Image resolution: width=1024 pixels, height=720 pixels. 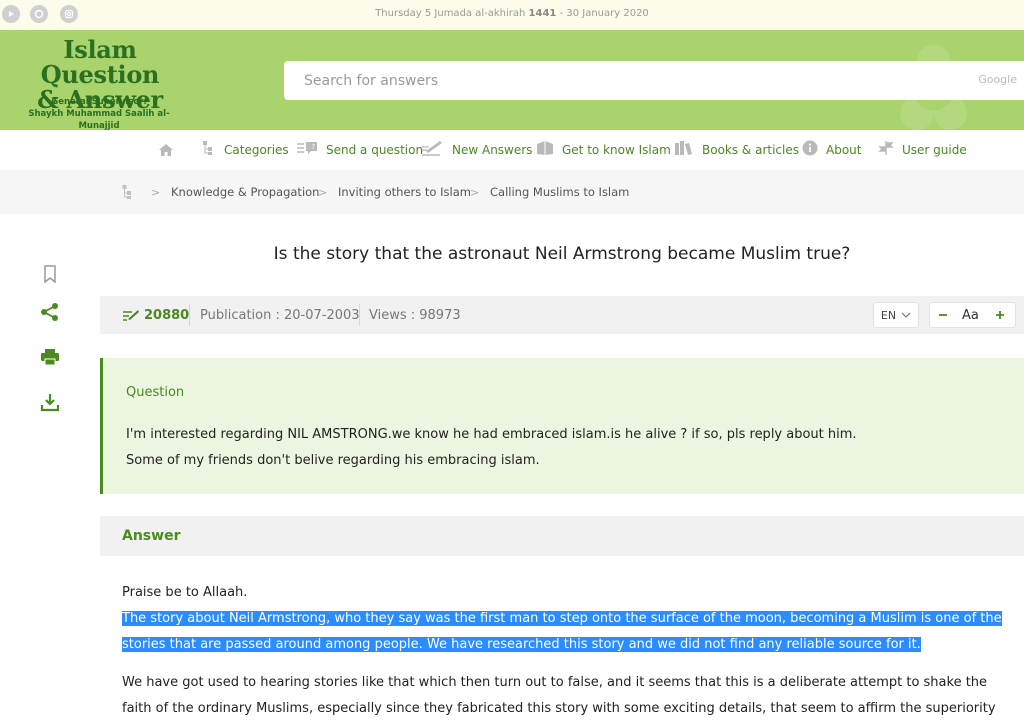 I want to click on language-select: EN, so click(x=896, y=315).